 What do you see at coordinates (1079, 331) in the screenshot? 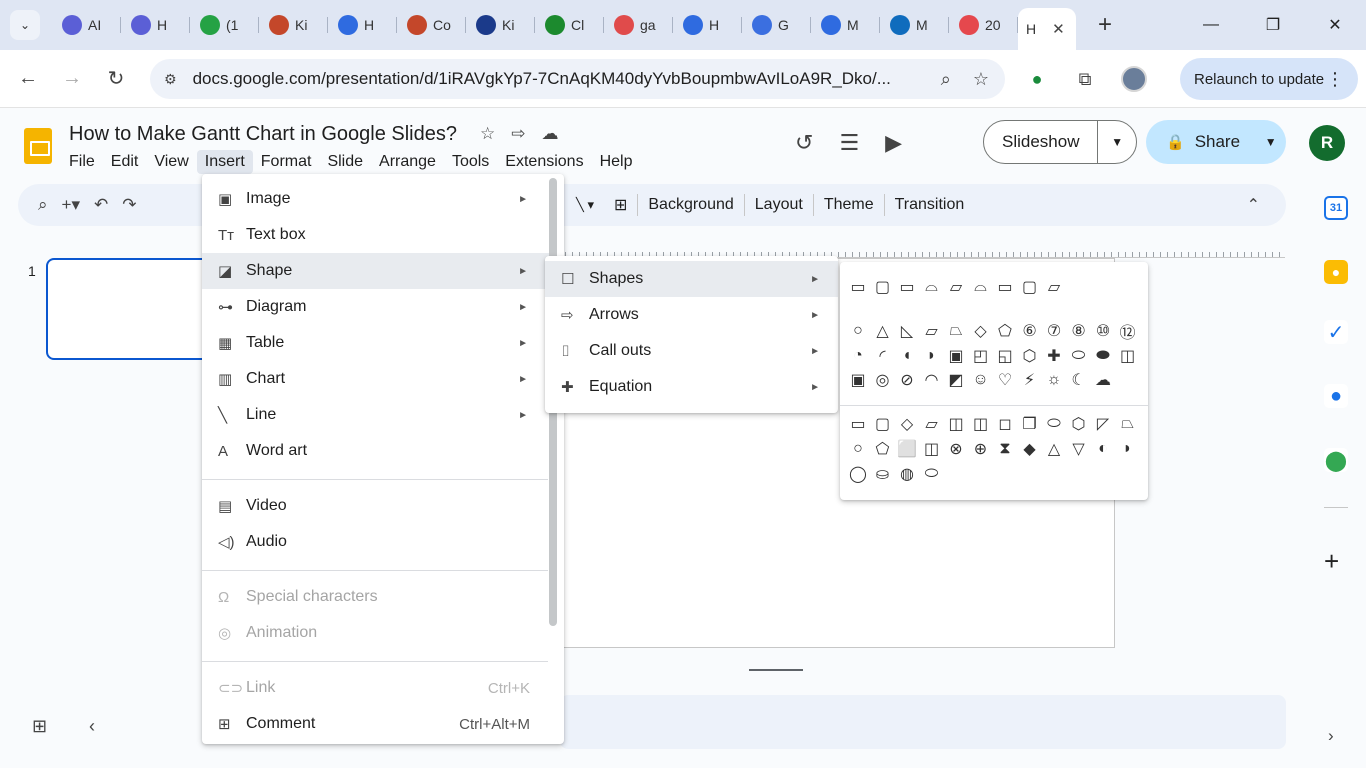
I see `shape-option-icon: ⑧` at bounding box center [1079, 331].